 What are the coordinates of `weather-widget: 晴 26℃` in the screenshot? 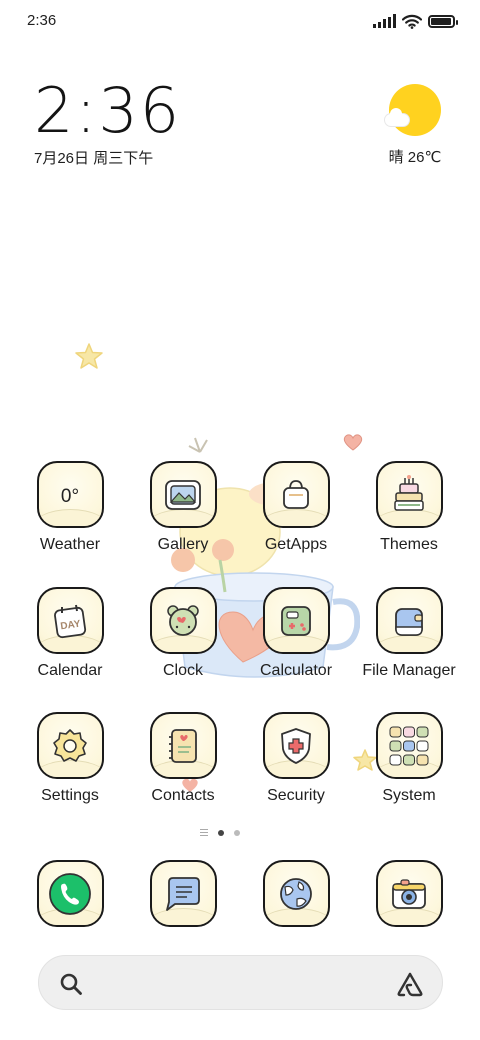 It's located at (415, 125).